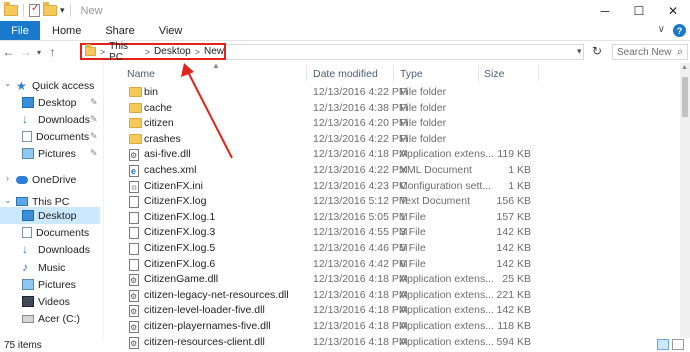 Image resolution: width=690 pixels, height=352 pixels. What do you see at coordinates (8, 52) in the screenshot?
I see `back-button: ←` at bounding box center [8, 52].